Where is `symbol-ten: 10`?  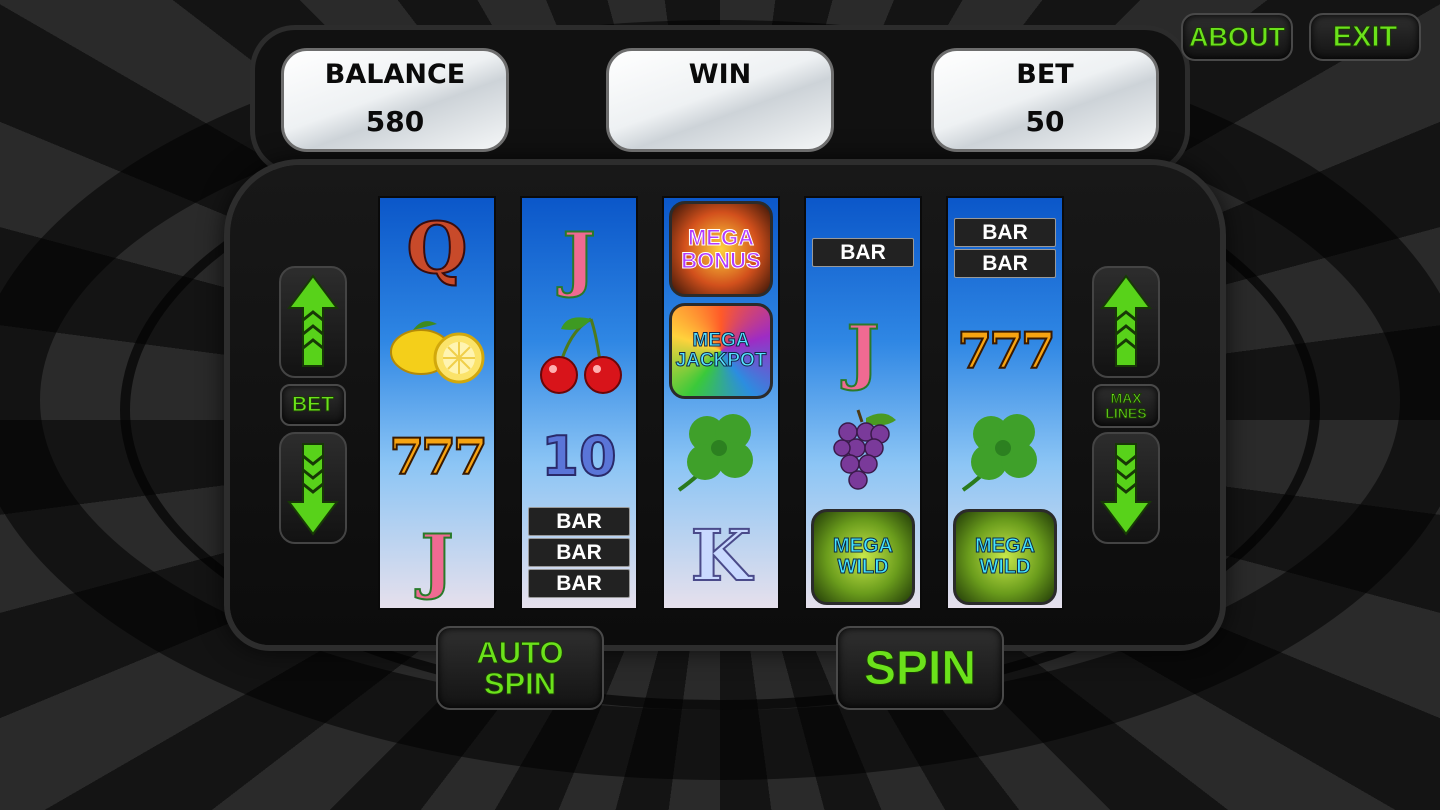
symbol-ten: 10 is located at coordinates (579, 456).